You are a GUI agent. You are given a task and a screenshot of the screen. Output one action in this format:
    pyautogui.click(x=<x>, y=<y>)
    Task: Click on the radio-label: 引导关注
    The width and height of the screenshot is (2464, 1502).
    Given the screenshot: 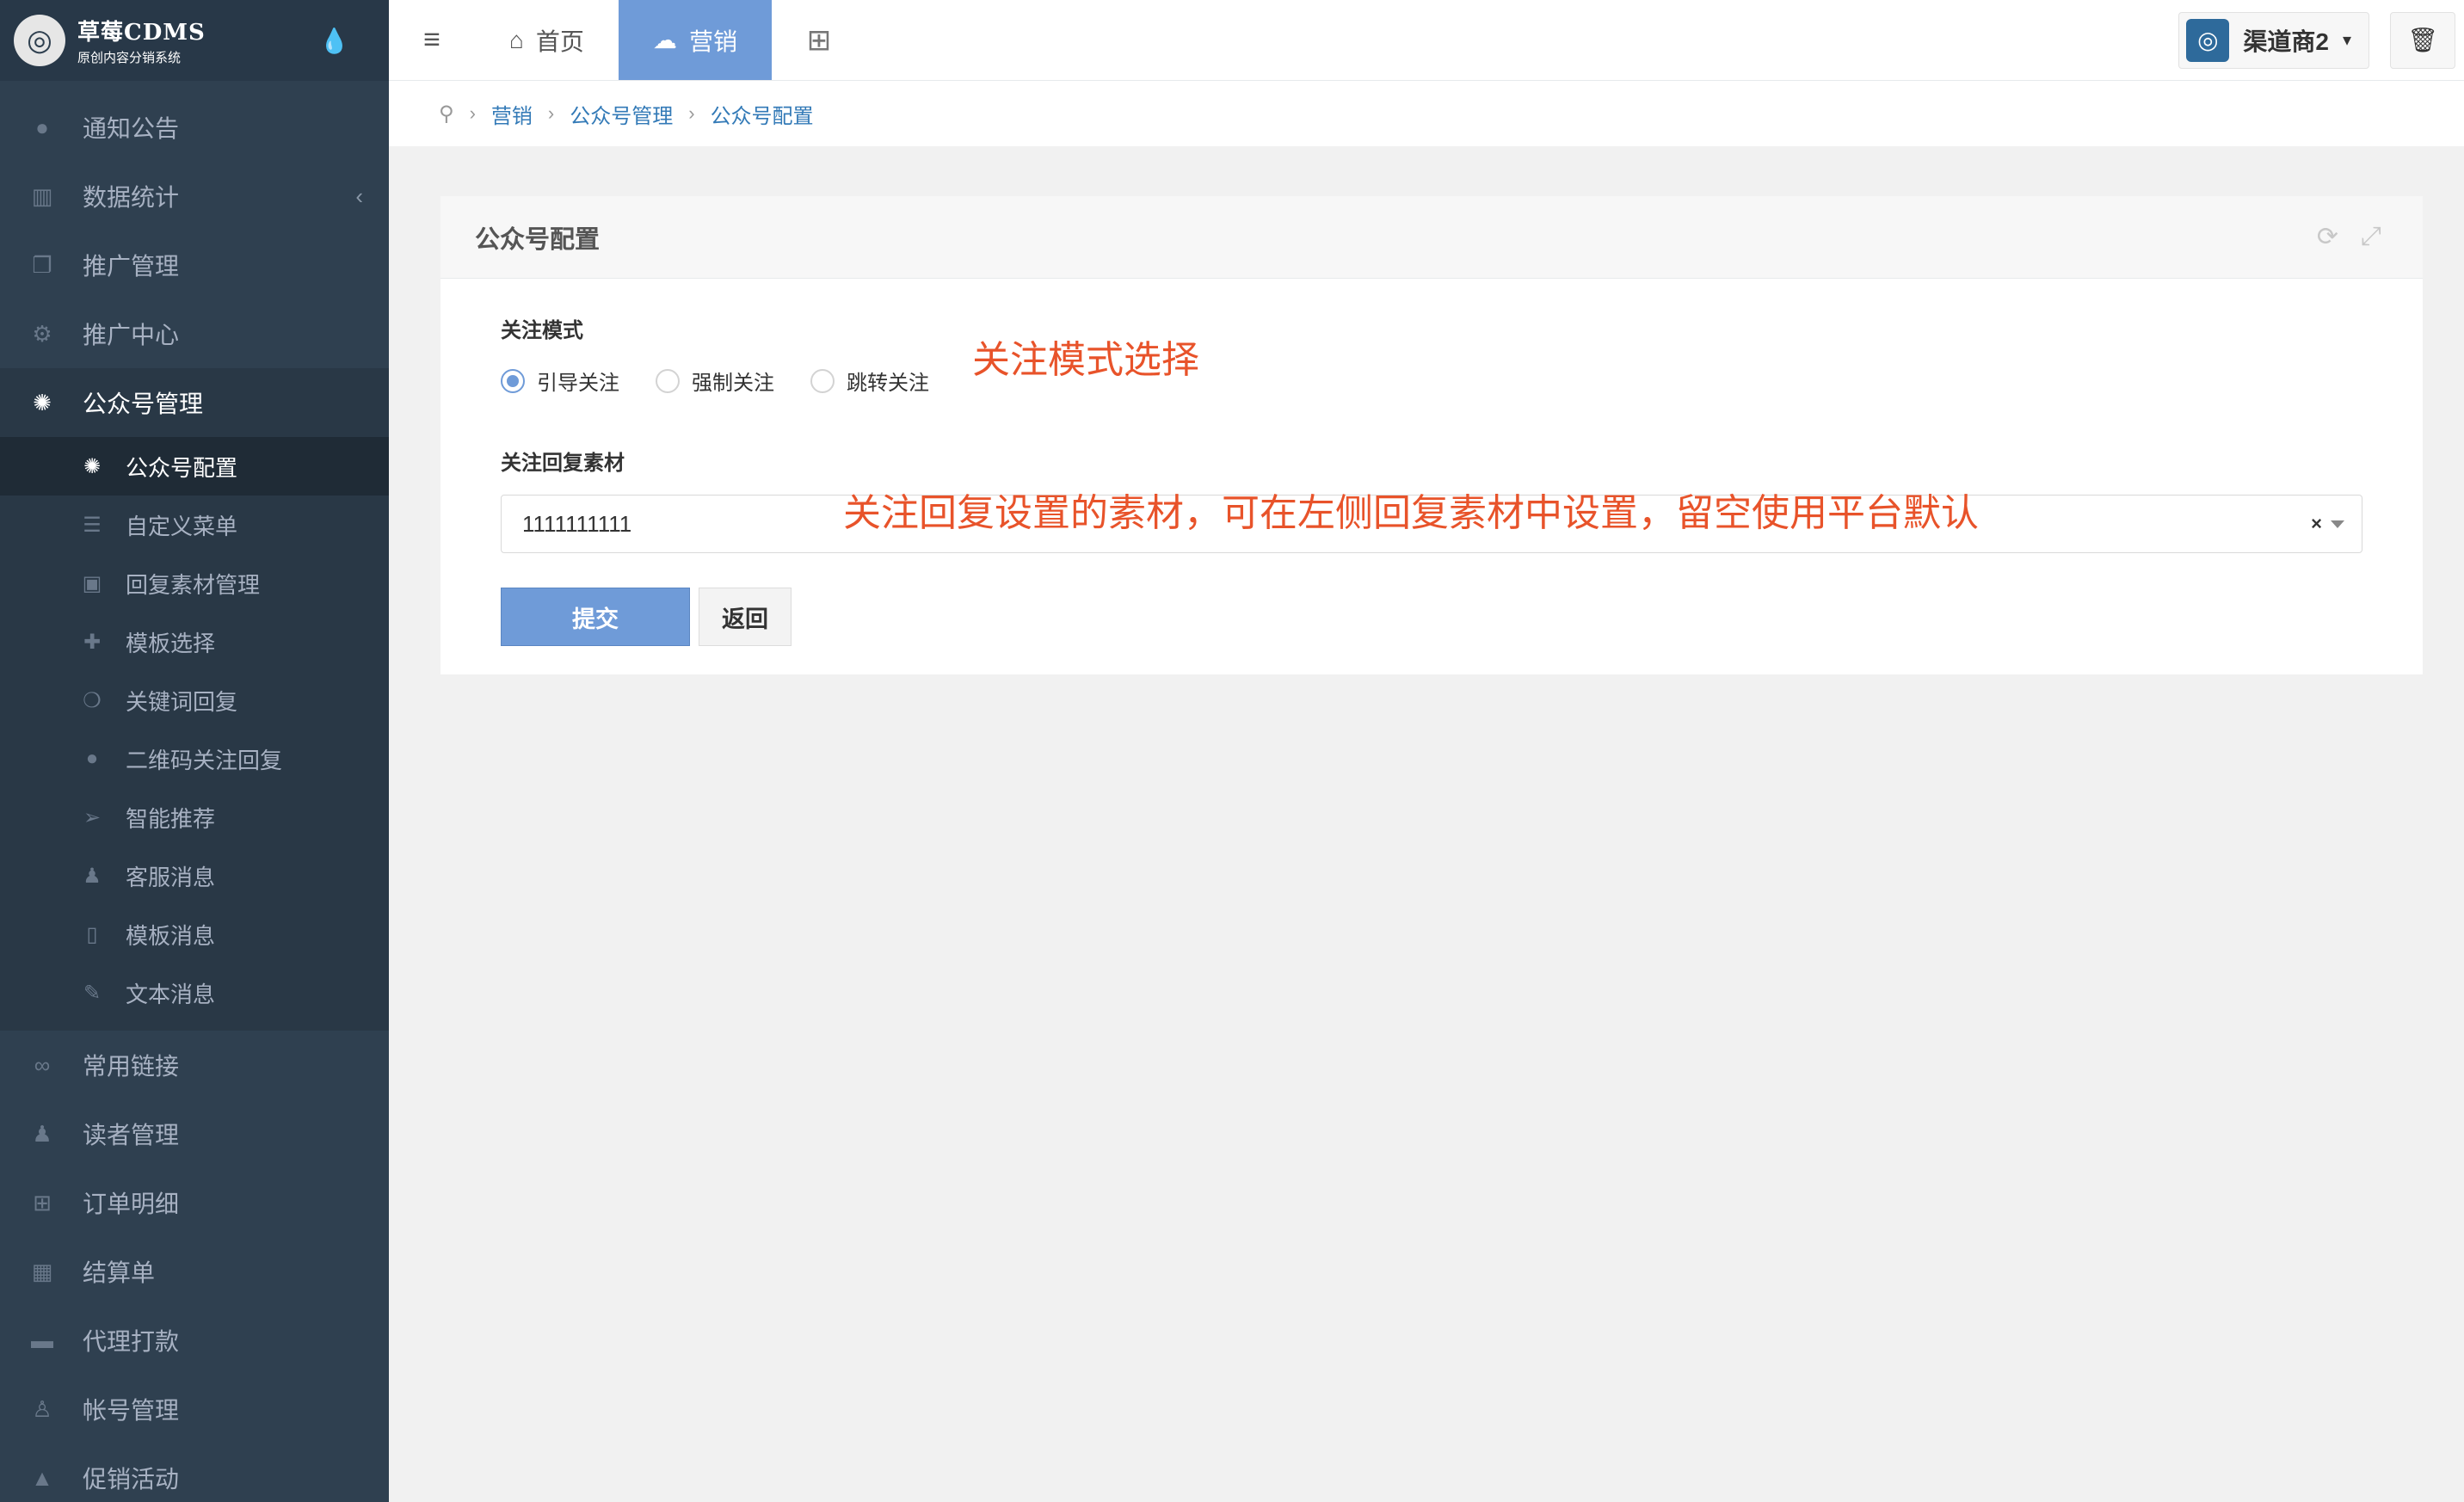 What is the action you would take?
    pyautogui.click(x=578, y=383)
    